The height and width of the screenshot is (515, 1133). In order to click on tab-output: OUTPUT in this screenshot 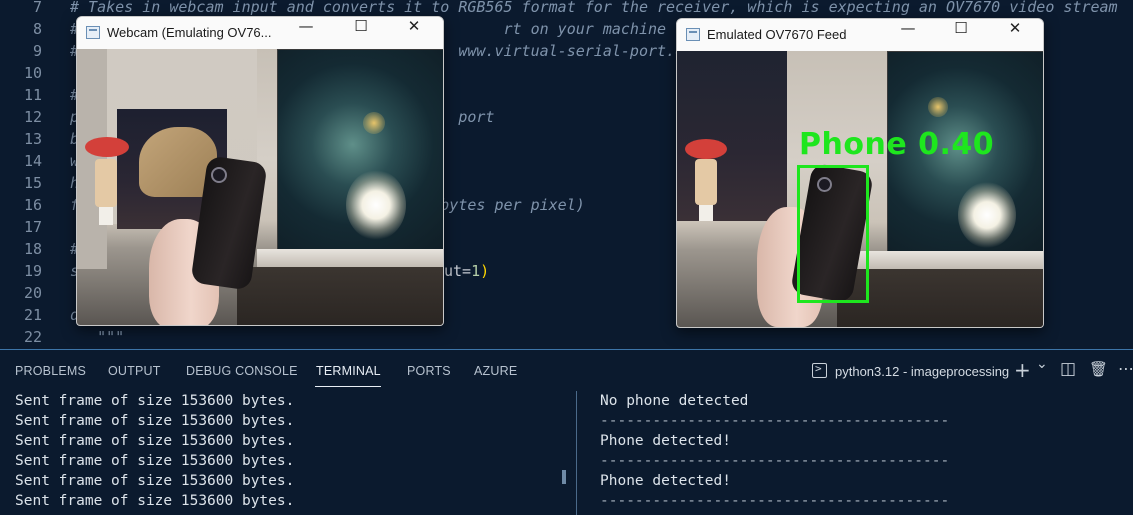, I will do `click(134, 371)`.